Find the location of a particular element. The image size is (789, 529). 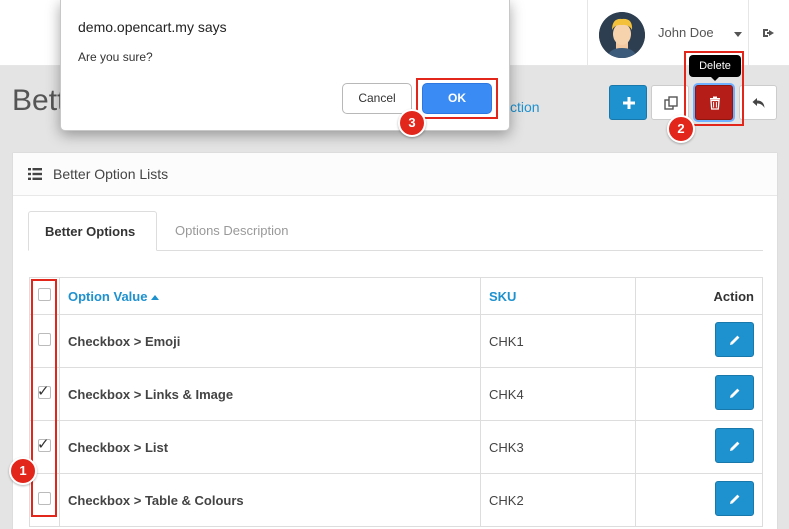

table-header-row: Option Value SKU Action is located at coordinates (396, 296).